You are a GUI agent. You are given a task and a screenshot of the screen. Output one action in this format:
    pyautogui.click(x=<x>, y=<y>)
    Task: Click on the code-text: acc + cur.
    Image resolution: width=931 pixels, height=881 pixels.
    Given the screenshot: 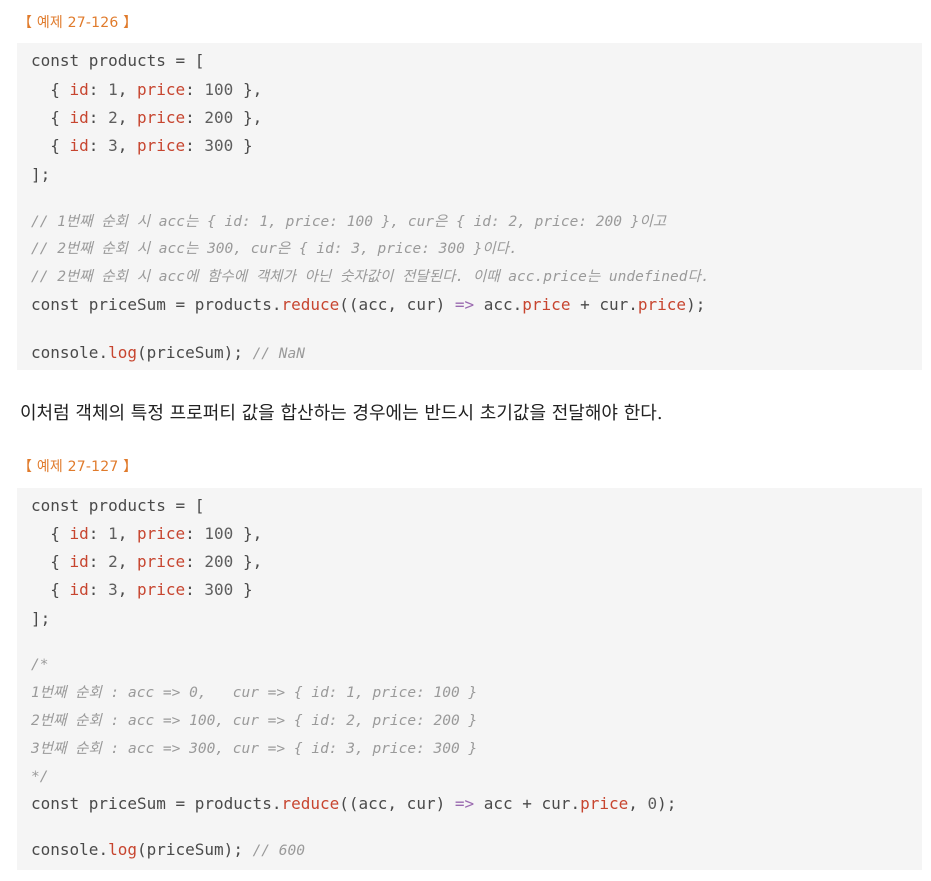 What is the action you would take?
    pyautogui.click(x=527, y=803)
    